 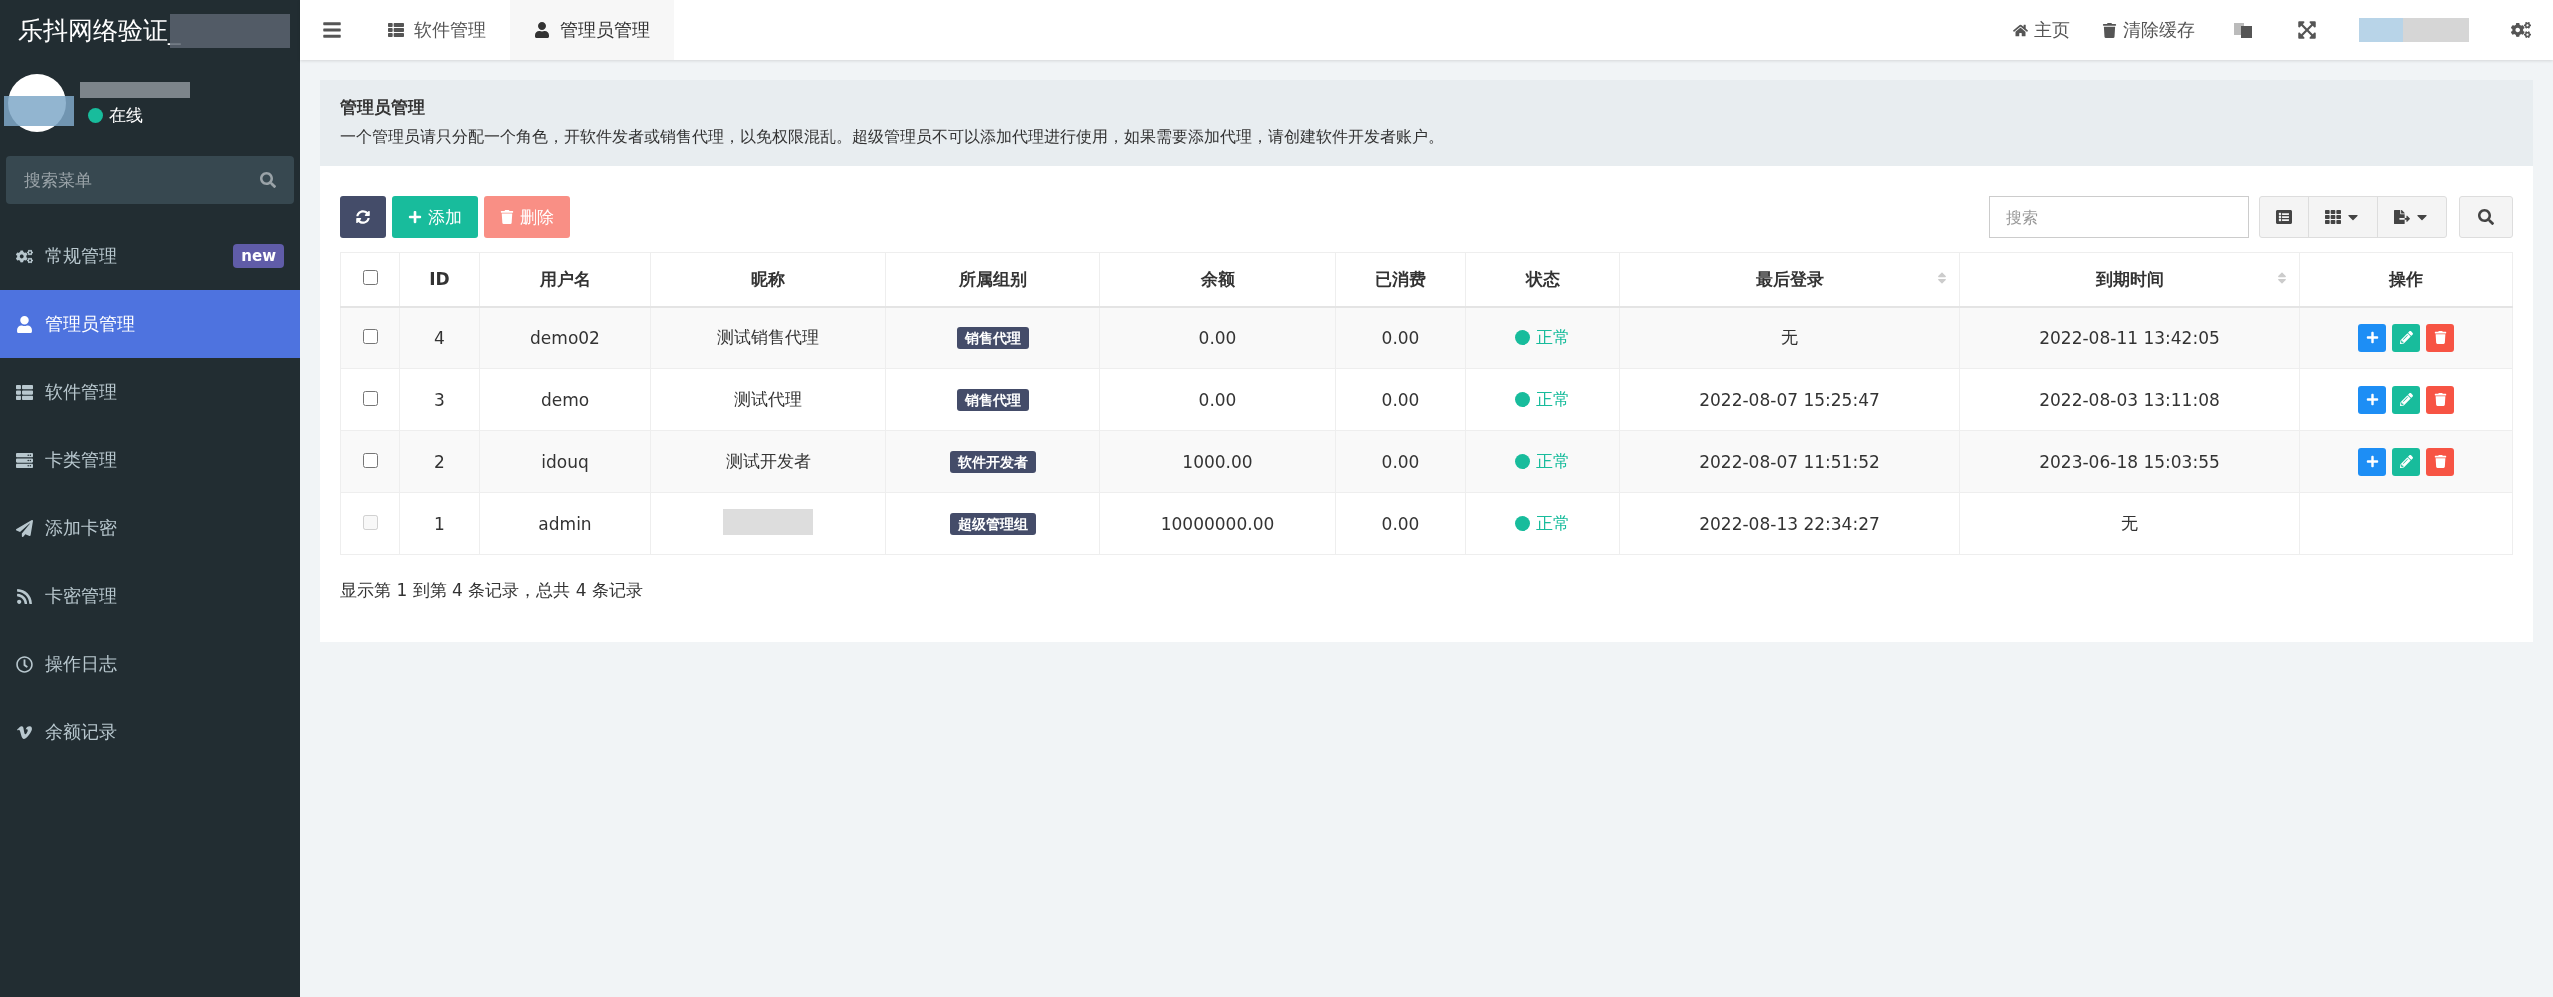 What do you see at coordinates (2020, 30) in the screenshot?
I see `home-icon` at bounding box center [2020, 30].